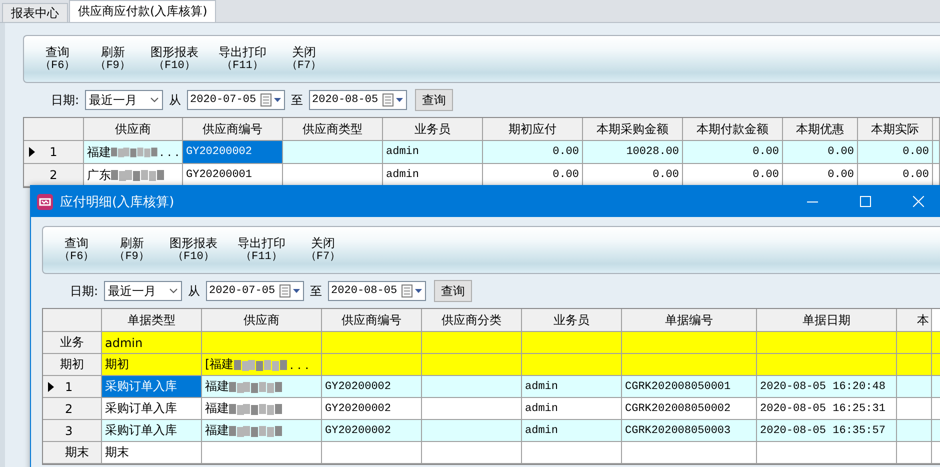  I want to click on table-cell: CGRK202008050003, so click(689, 430).